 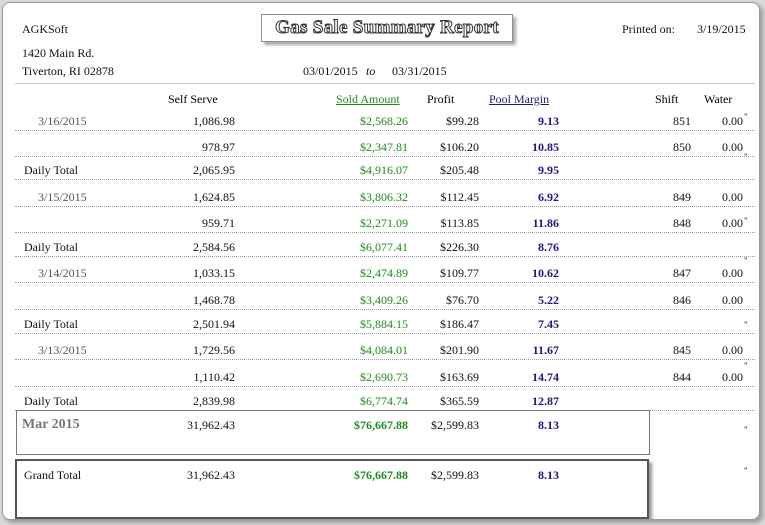 What do you see at coordinates (545, 401) in the screenshot?
I see `row-pool-margin: 12.87` at bounding box center [545, 401].